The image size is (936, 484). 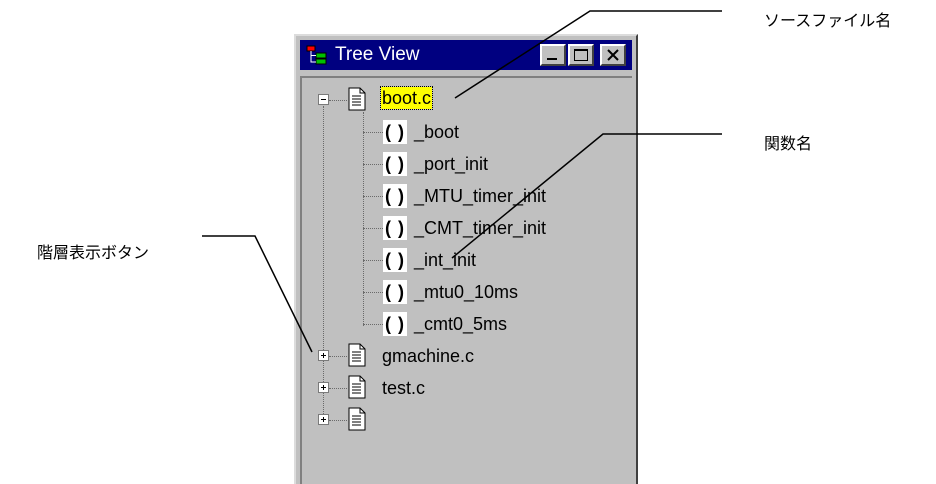 What do you see at coordinates (588, 54) in the screenshot?
I see `callout-line-source-file` at bounding box center [588, 54].